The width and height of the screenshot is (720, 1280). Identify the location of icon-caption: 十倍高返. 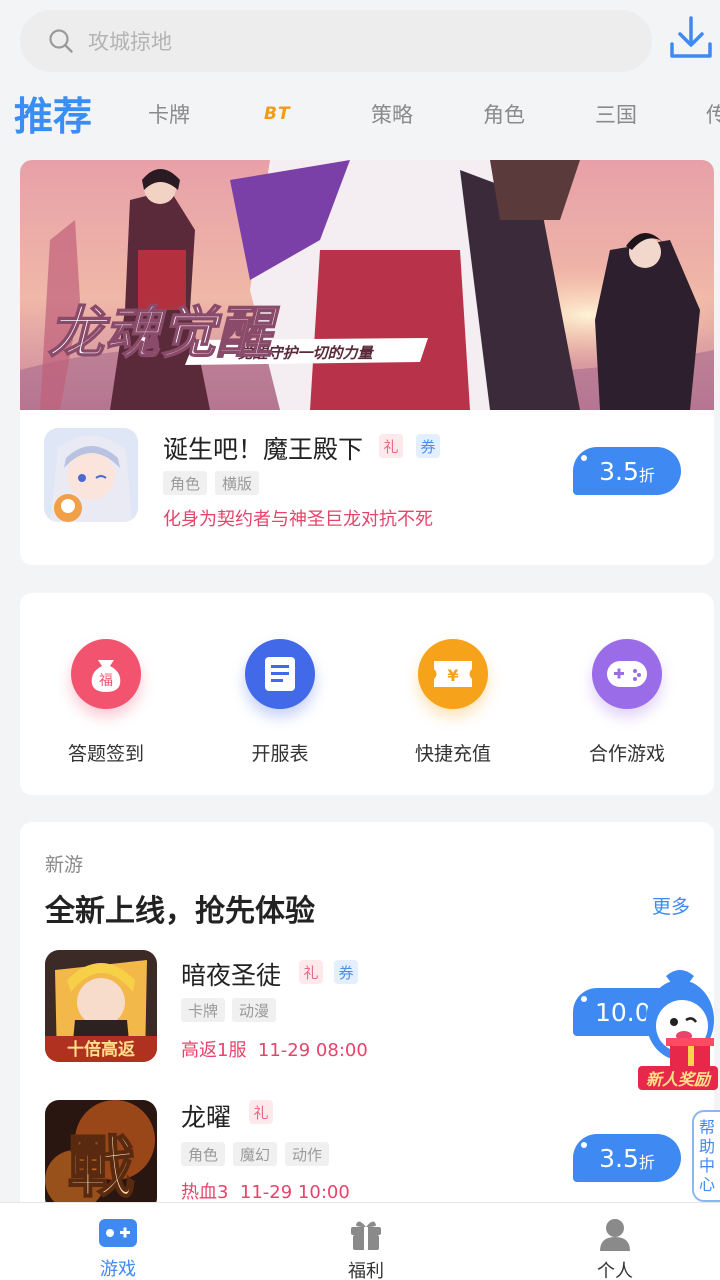
(101, 1049).